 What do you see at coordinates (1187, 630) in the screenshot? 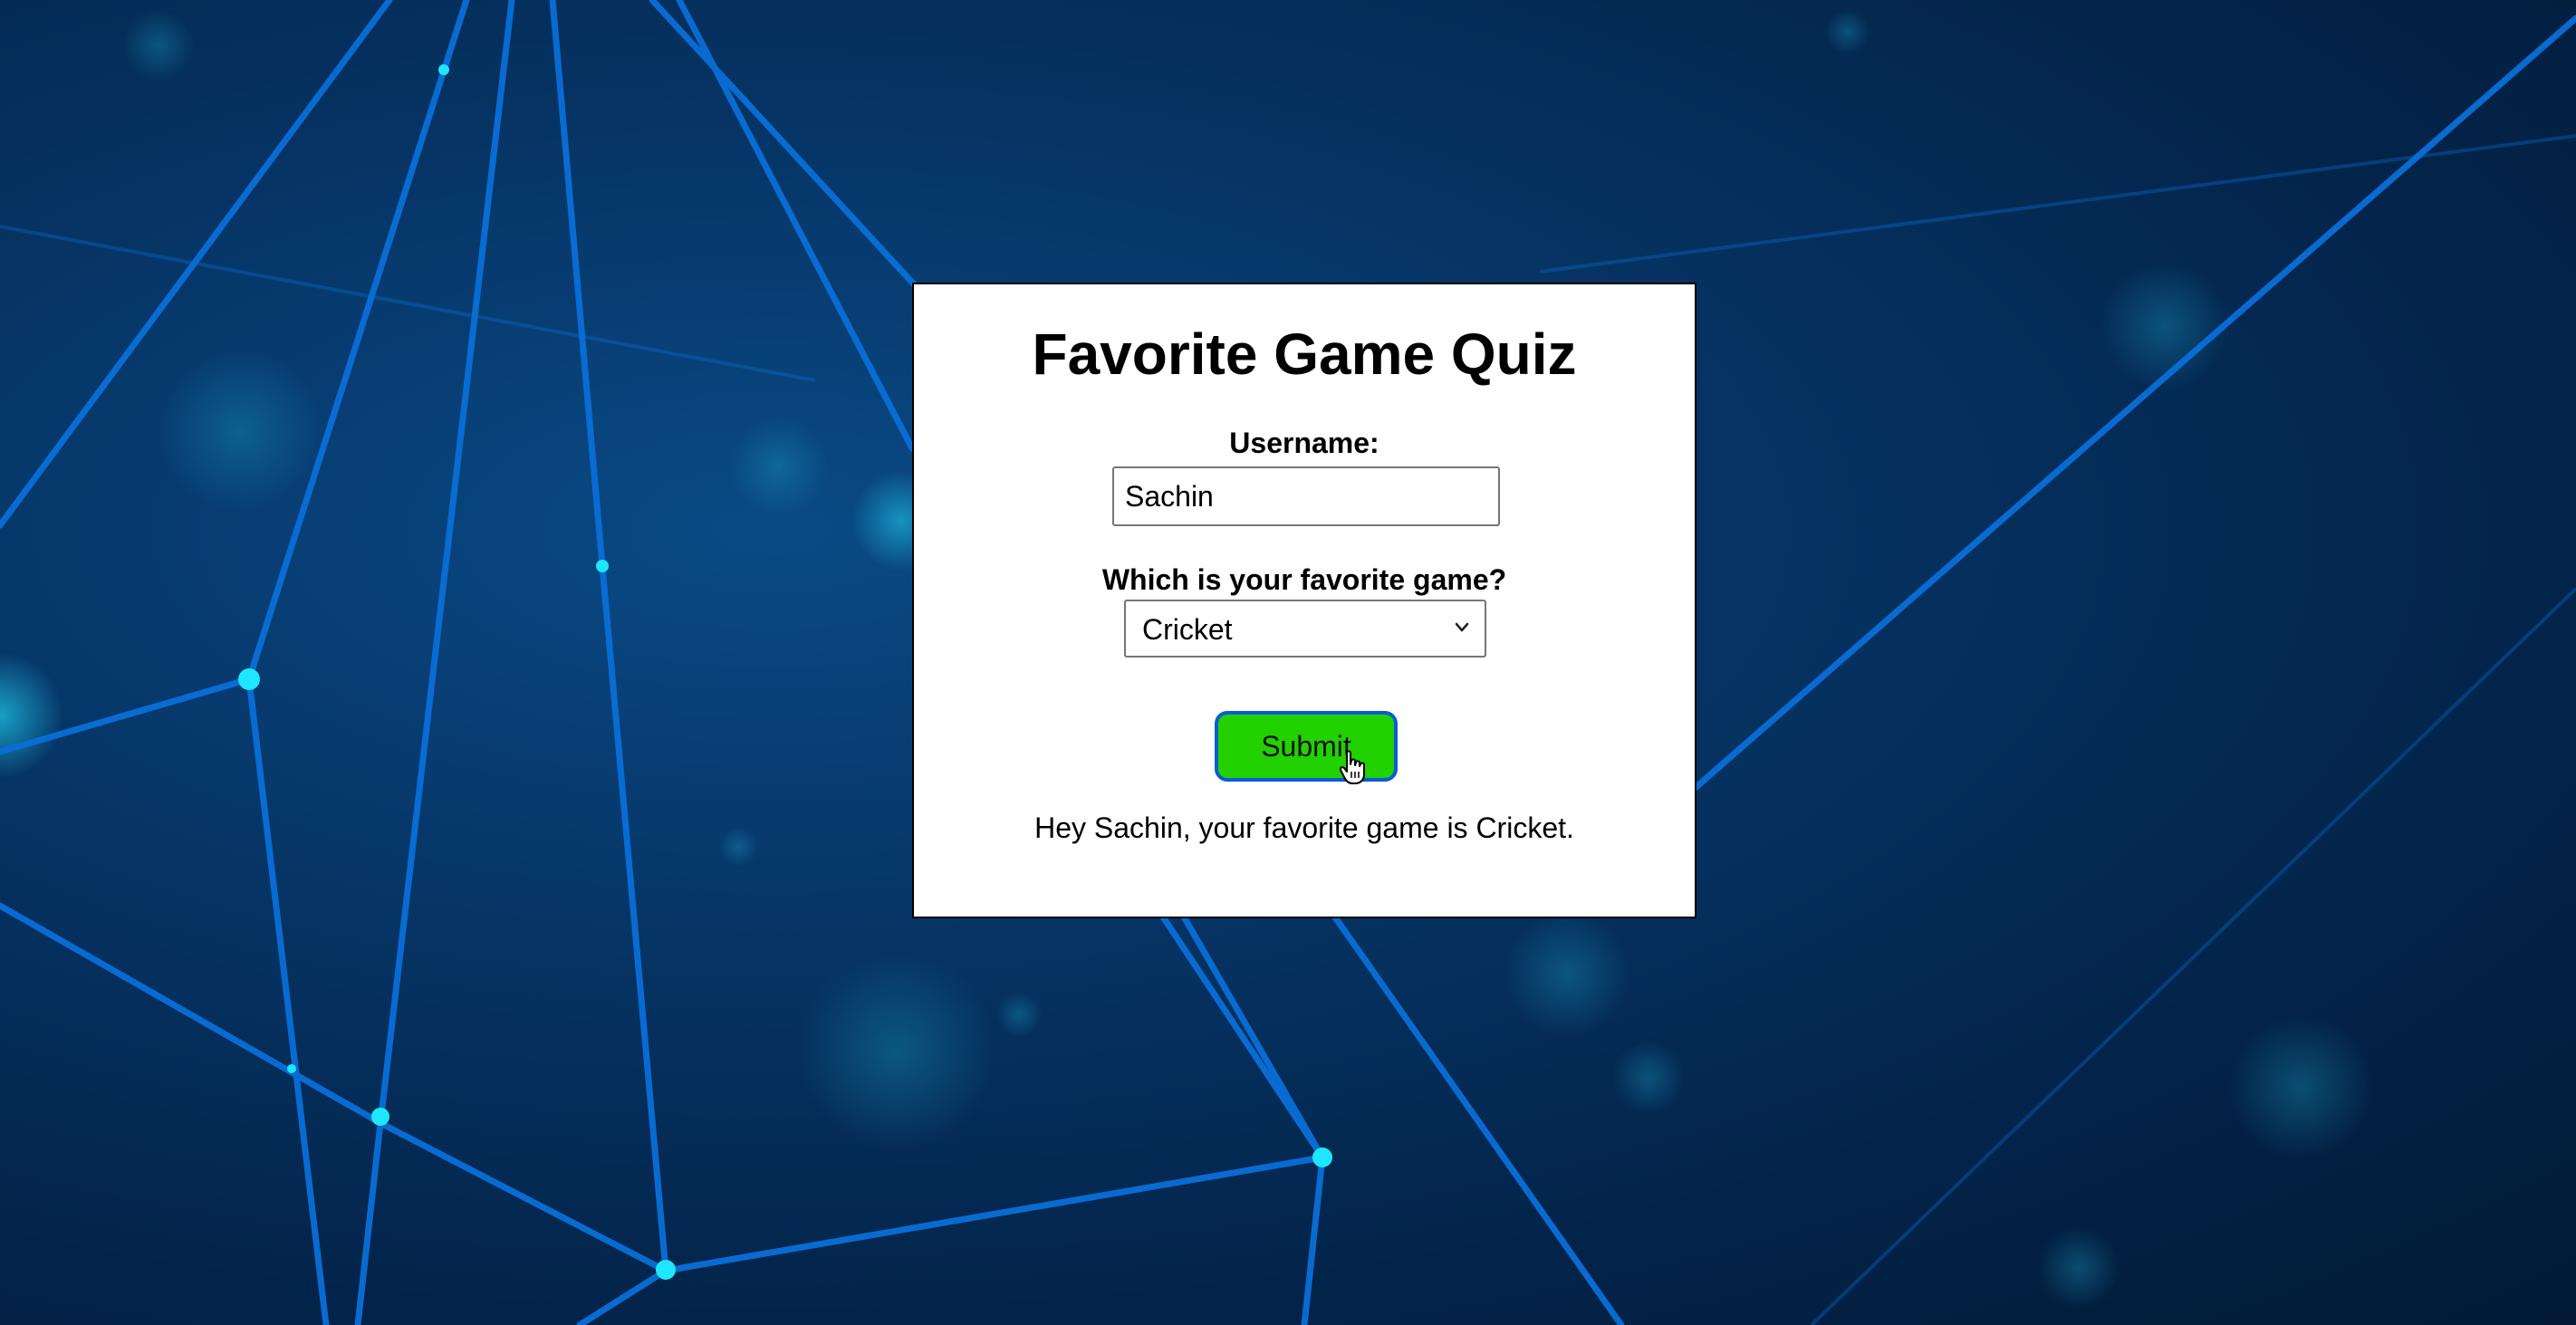
I see `favorite-game-selected-value: Cricket` at bounding box center [1187, 630].